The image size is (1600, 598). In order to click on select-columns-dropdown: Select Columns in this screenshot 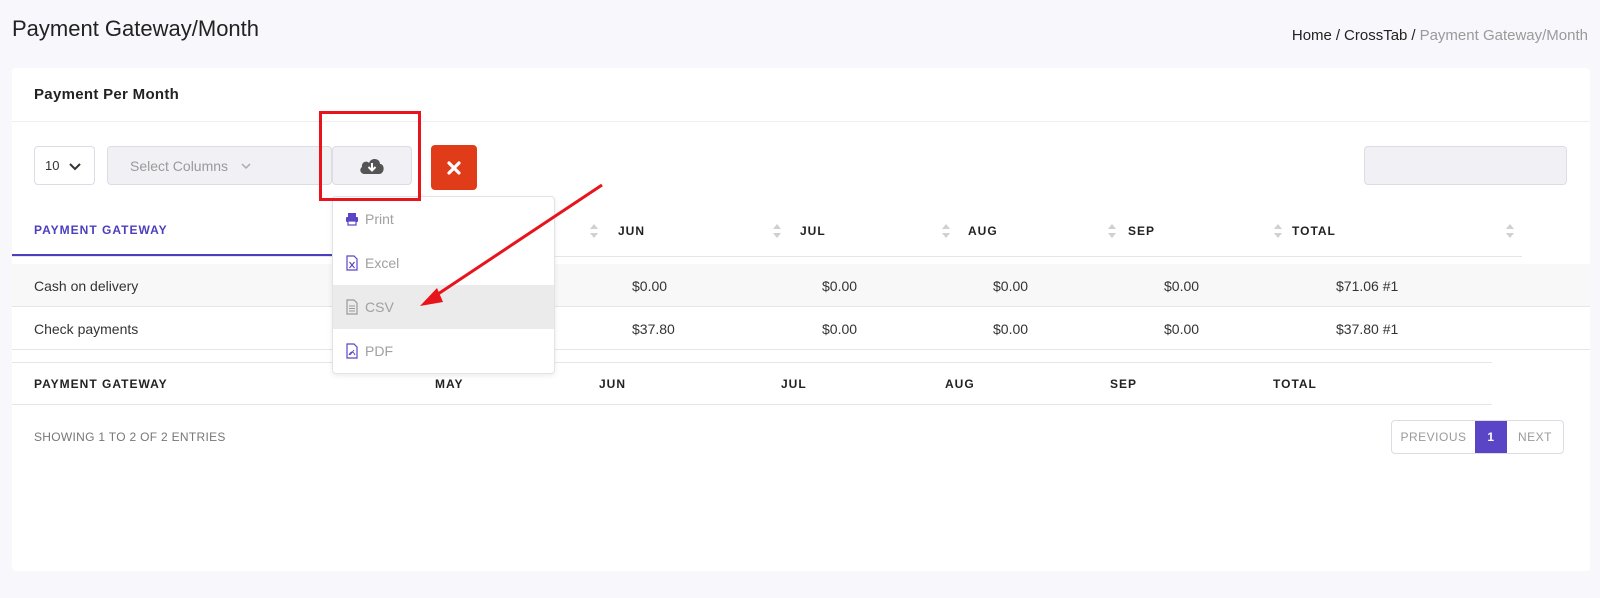, I will do `click(219, 165)`.